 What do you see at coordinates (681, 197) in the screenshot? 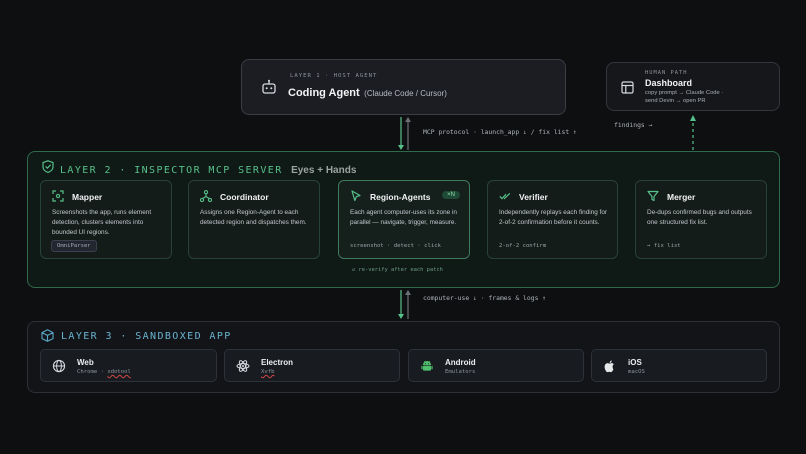
I see `stage-title: Merger` at bounding box center [681, 197].